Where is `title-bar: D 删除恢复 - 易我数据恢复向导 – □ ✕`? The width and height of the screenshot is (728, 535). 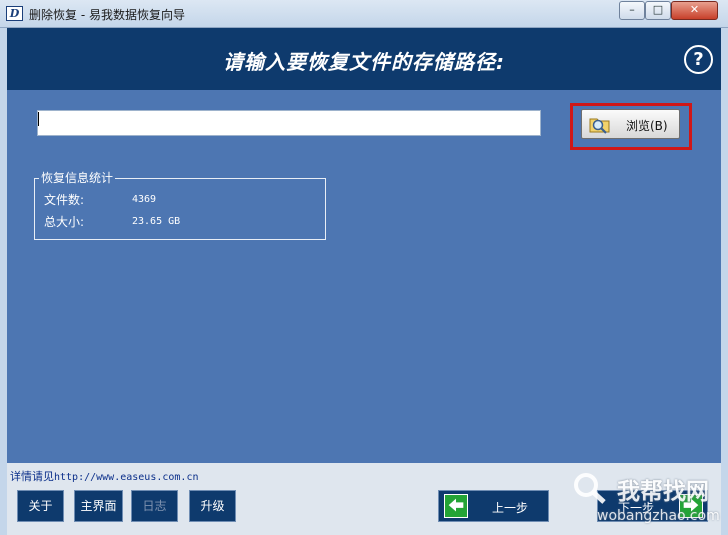 title-bar: D 删除恢复 - 易我数据恢复向导 – □ ✕ is located at coordinates (364, 14).